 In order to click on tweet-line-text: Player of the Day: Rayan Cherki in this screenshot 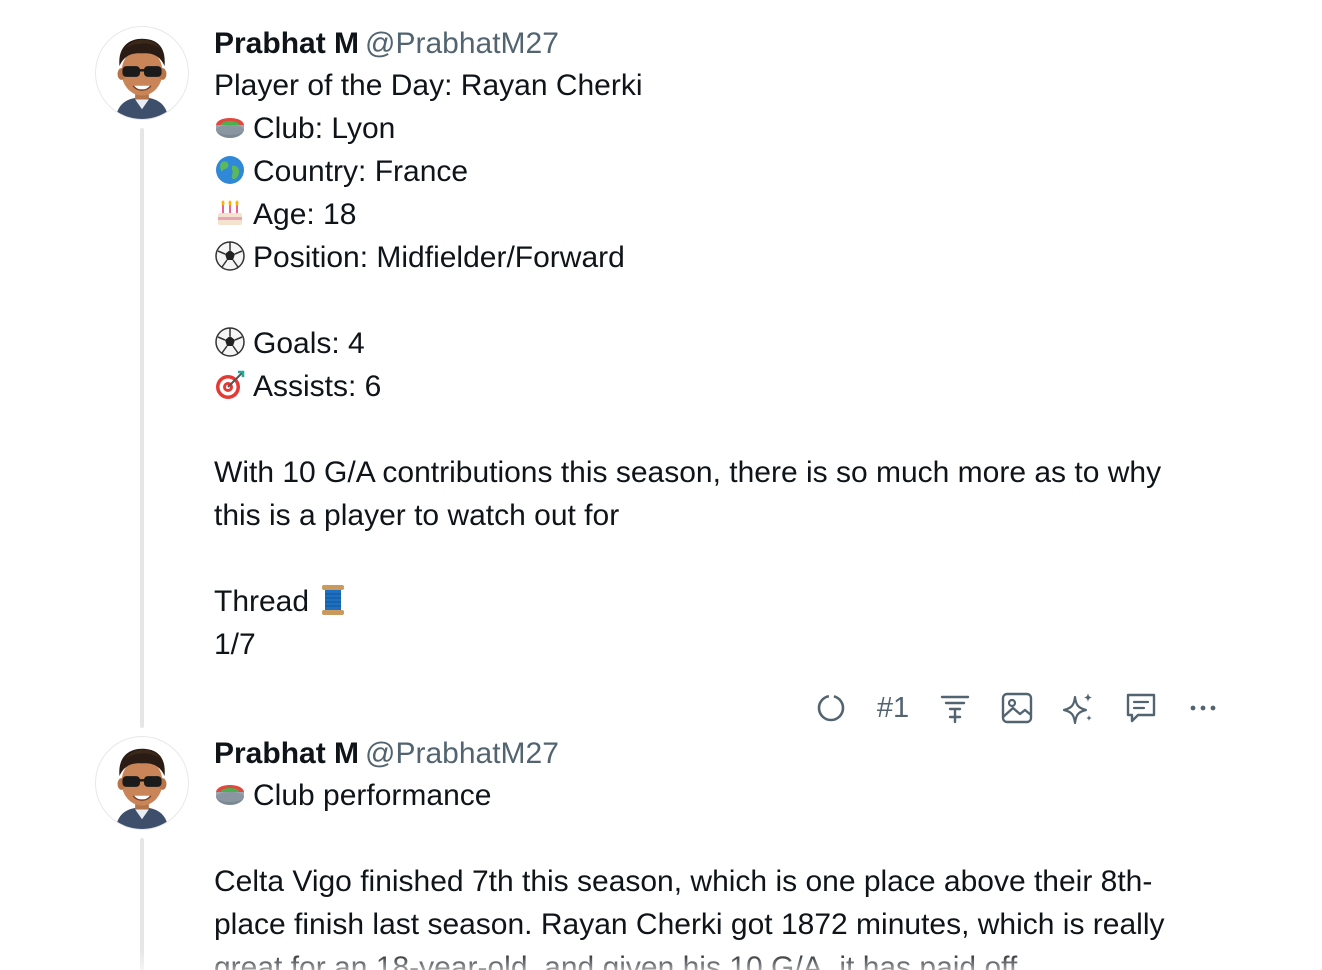, I will do `click(428, 85)`.